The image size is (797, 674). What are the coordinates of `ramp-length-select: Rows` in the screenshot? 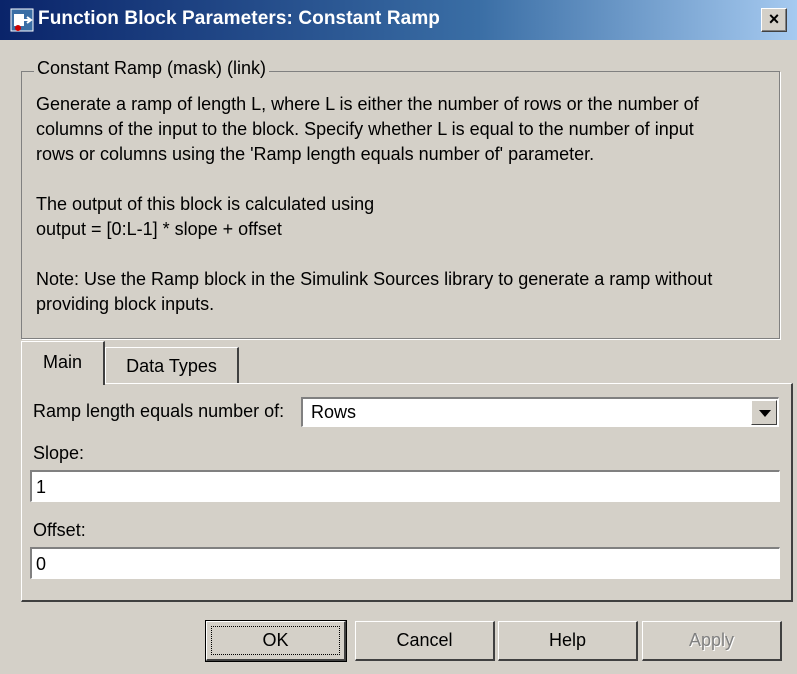 It's located at (540, 412).